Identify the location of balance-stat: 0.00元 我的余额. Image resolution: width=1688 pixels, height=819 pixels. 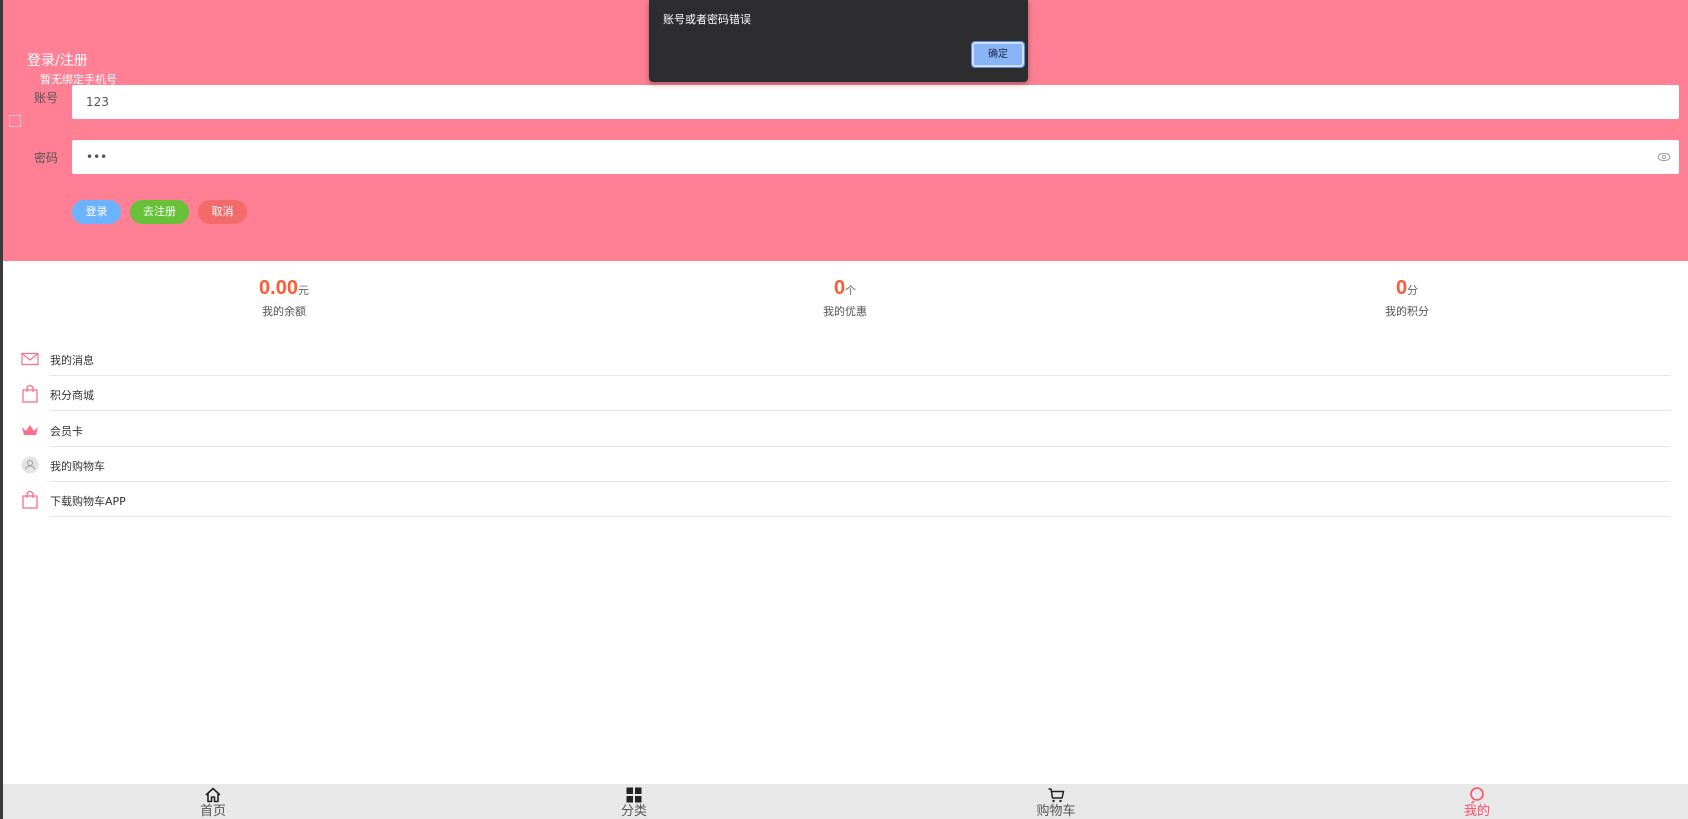
(284, 298).